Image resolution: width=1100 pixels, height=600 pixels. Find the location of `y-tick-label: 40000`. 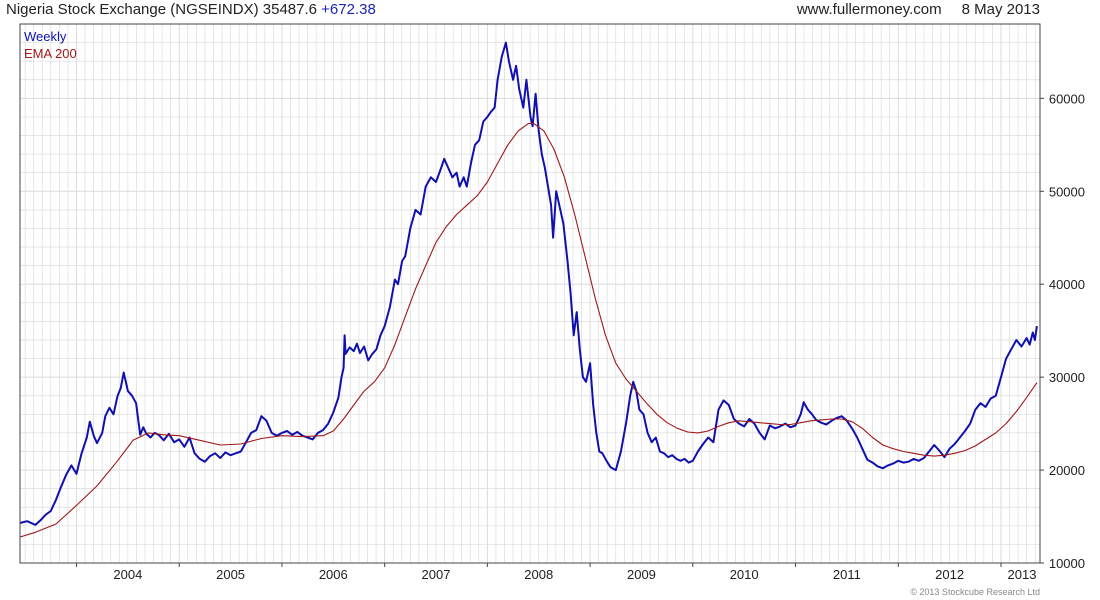

y-tick-label: 40000 is located at coordinates (1067, 284).